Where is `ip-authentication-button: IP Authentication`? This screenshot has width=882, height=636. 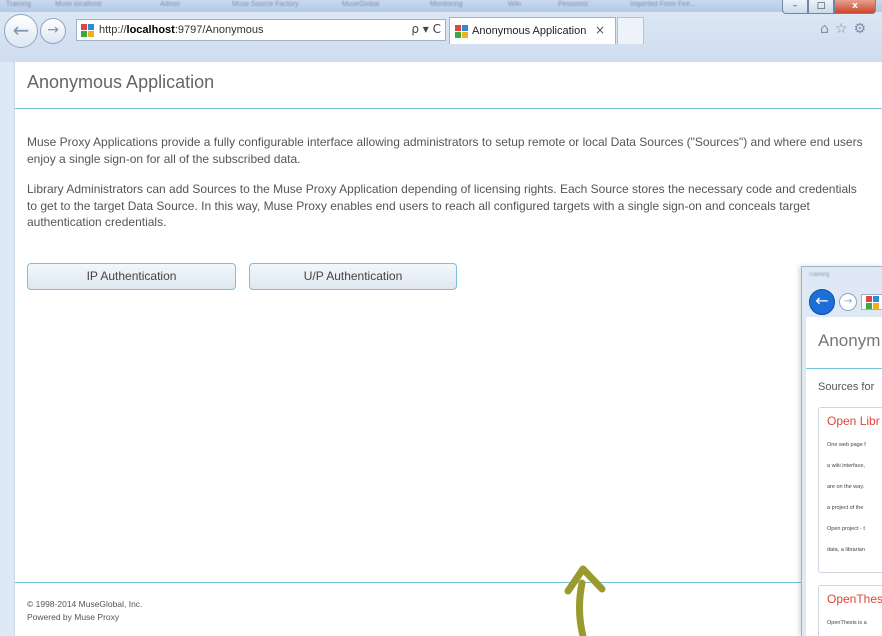
ip-authentication-button: IP Authentication is located at coordinates (131, 276).